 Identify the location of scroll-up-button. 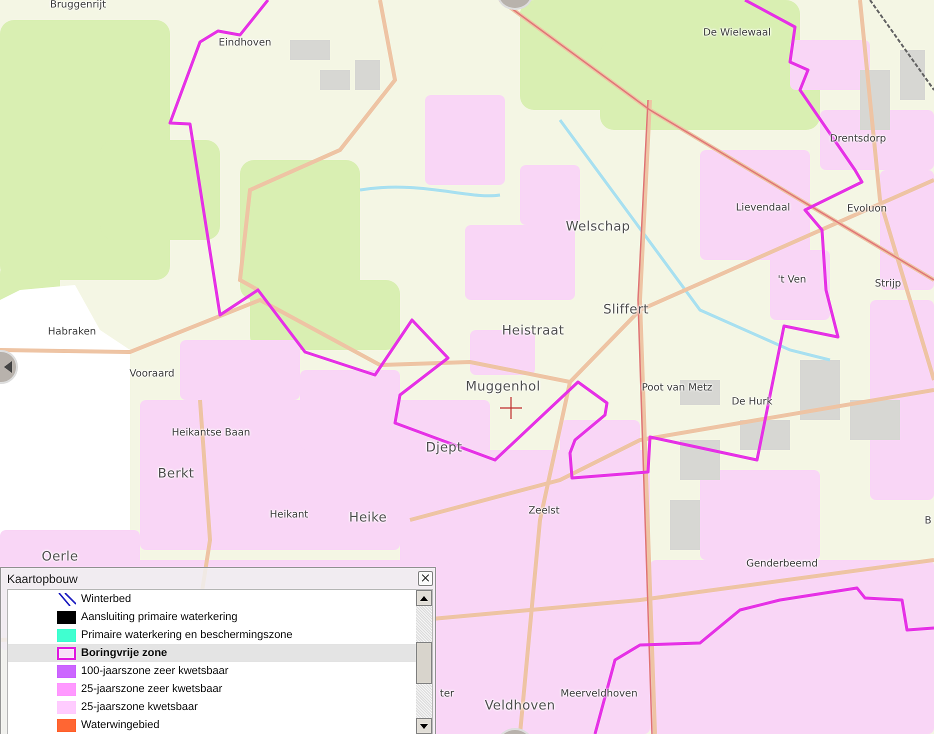
(424, 598).